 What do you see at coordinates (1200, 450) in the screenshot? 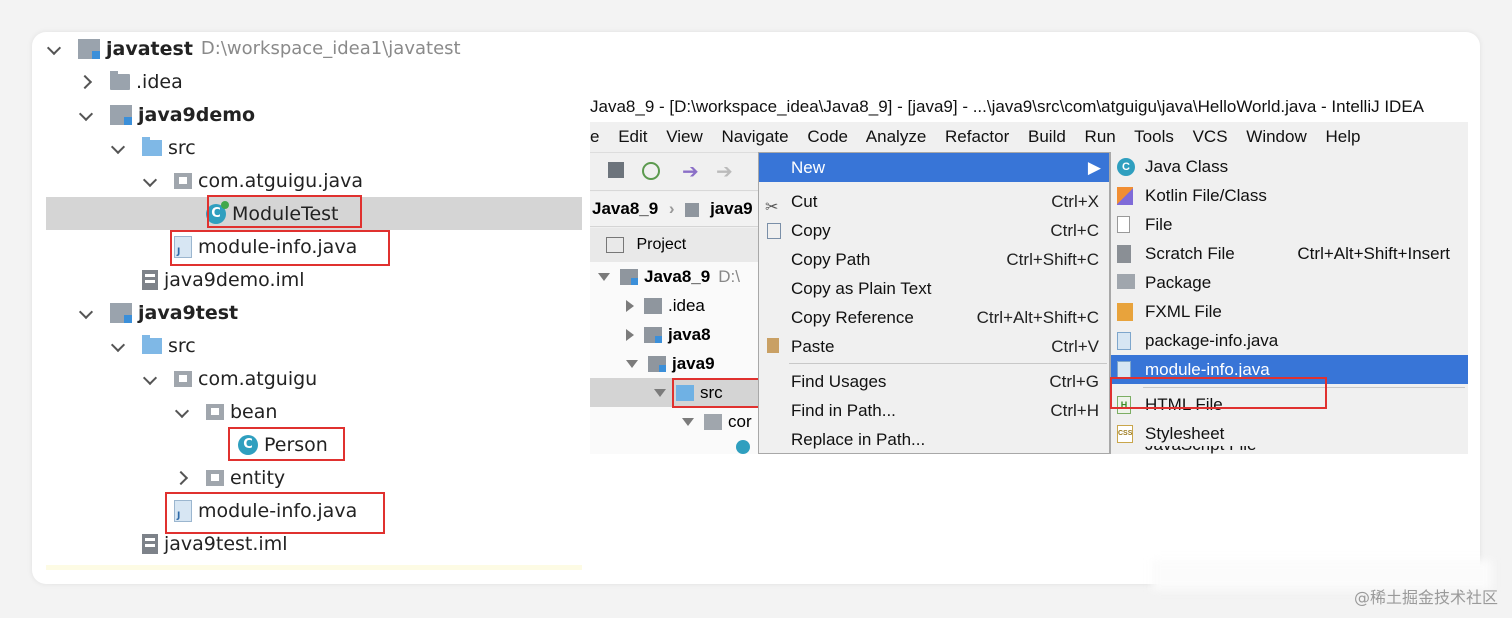
I see `menu-item-label: JavaScript File` at bounding box center [1200, 450].